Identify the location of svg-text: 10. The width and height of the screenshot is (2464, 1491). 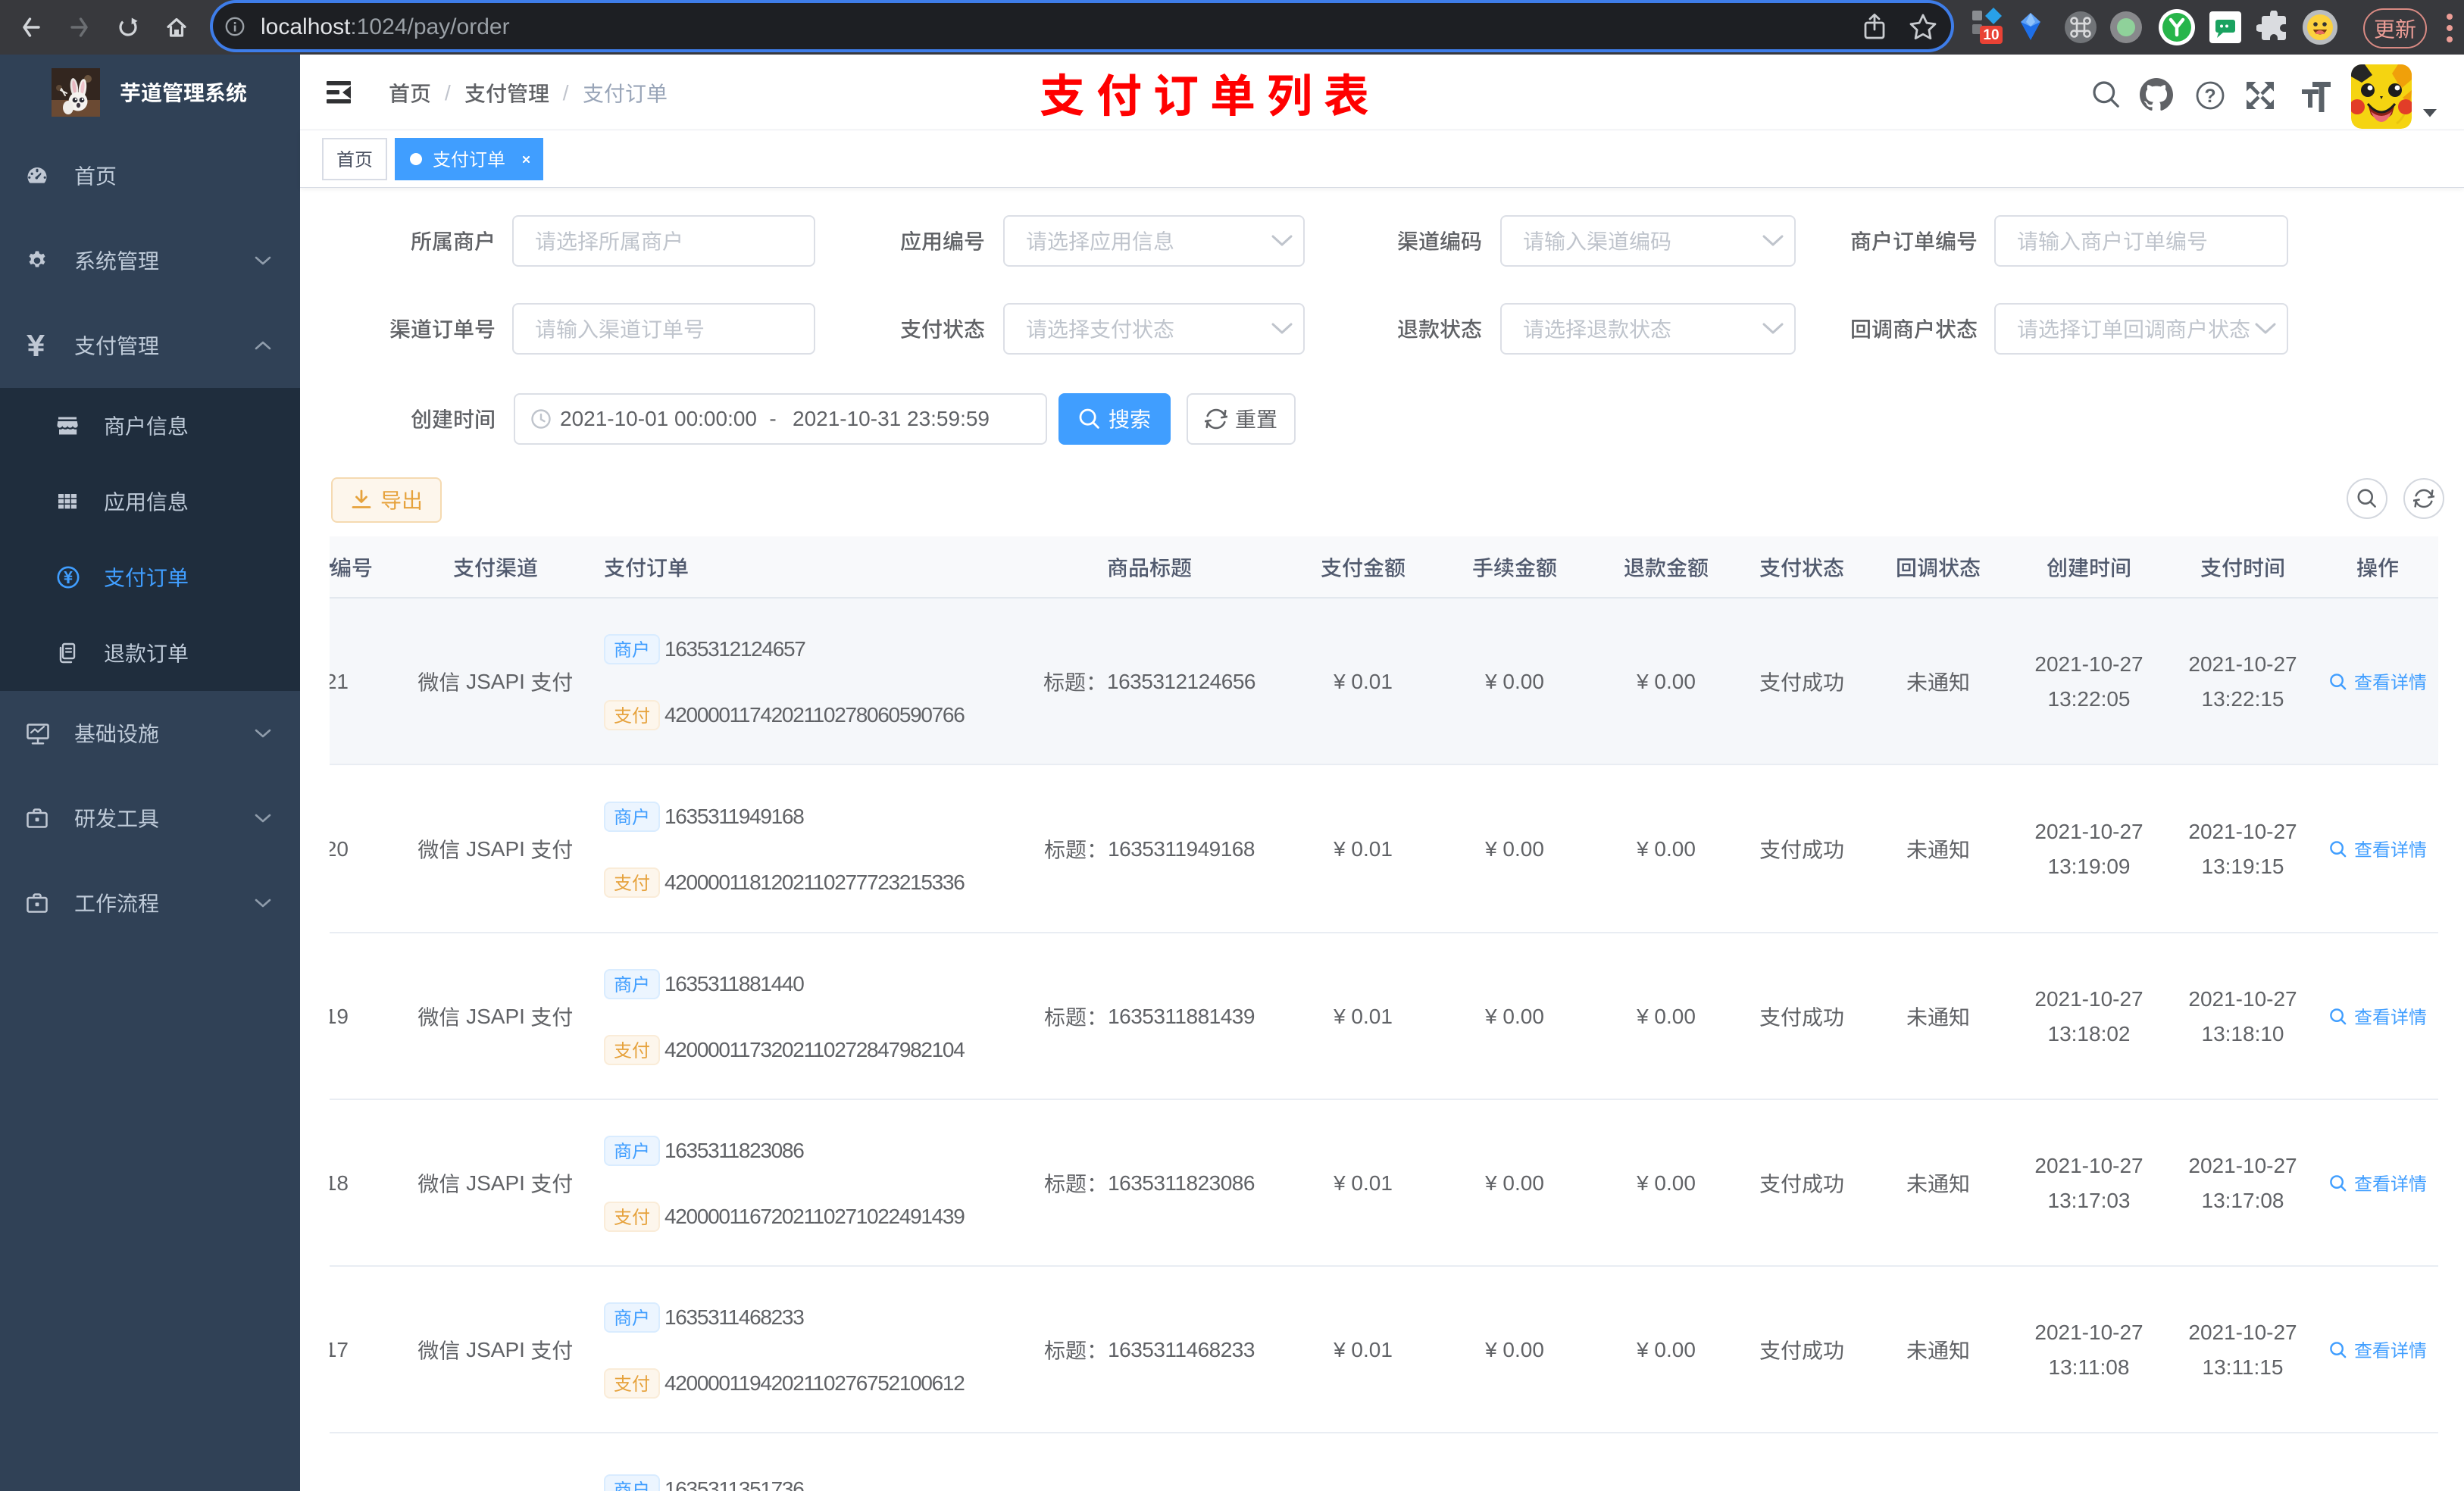
(1991, 35).